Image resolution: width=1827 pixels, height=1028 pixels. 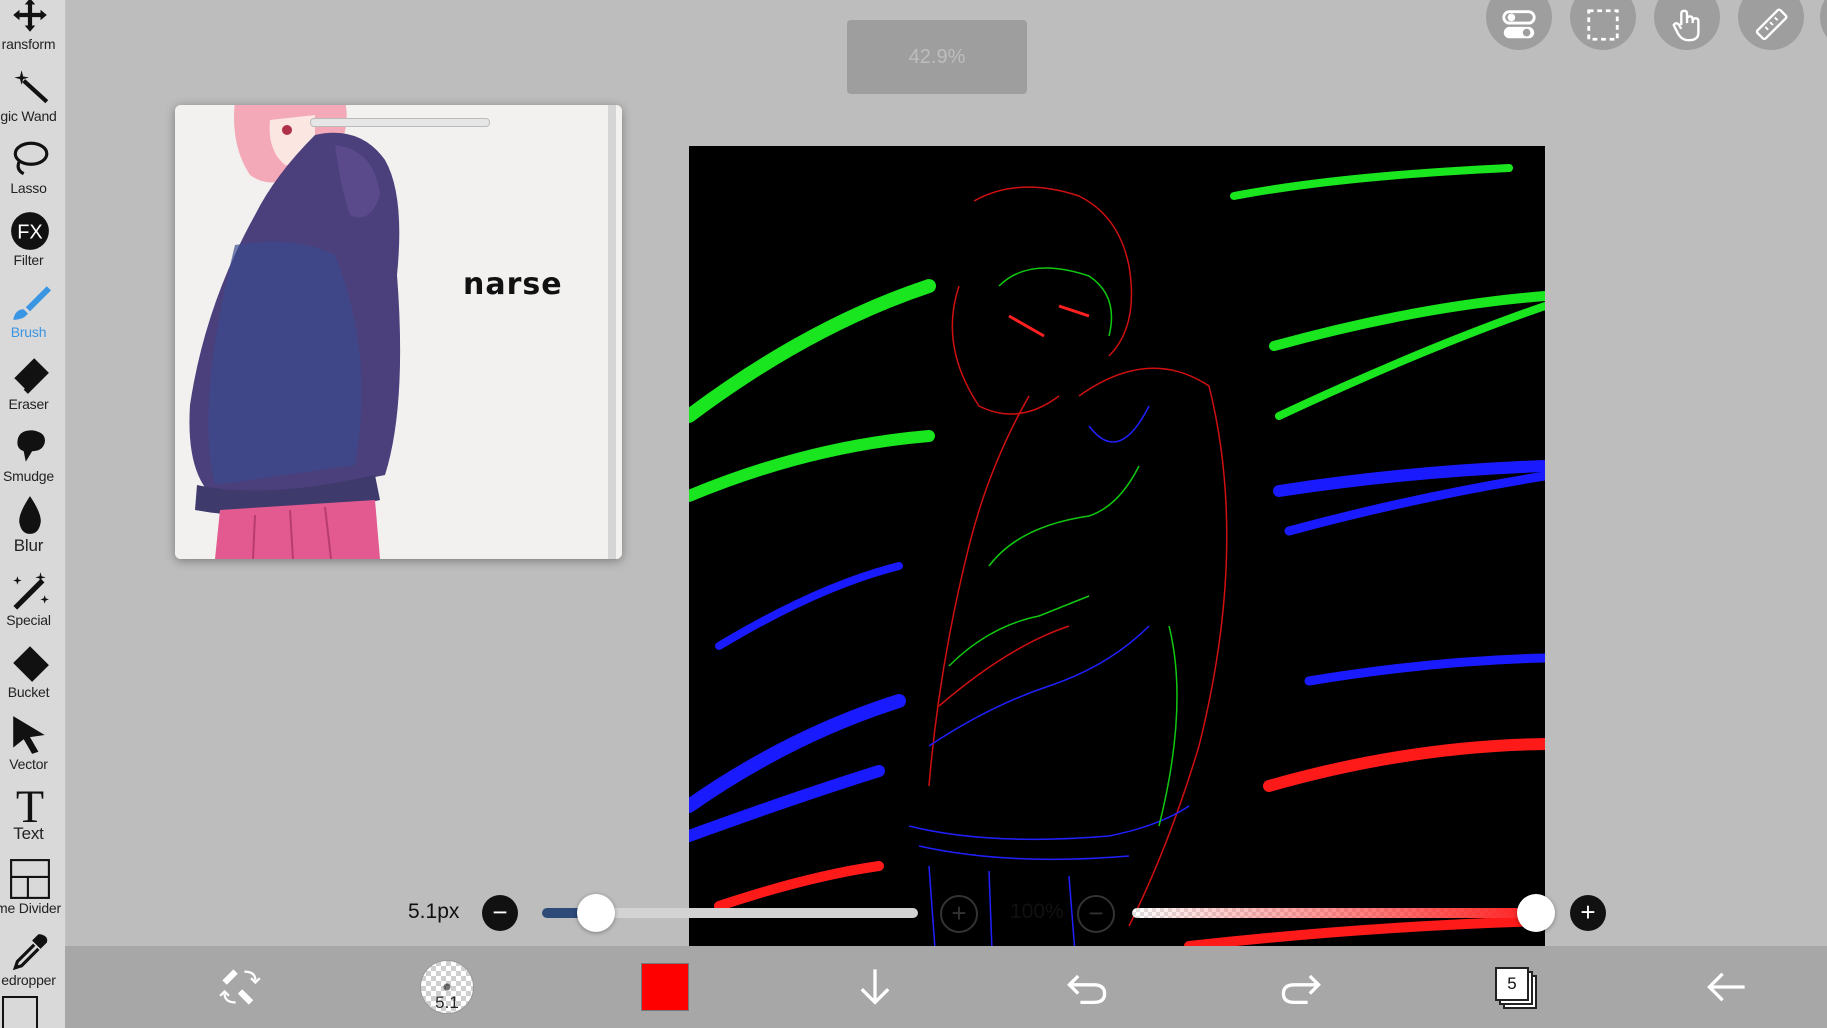 I want to click on swap-brush-eraser-button, so click(x=240, y=987).